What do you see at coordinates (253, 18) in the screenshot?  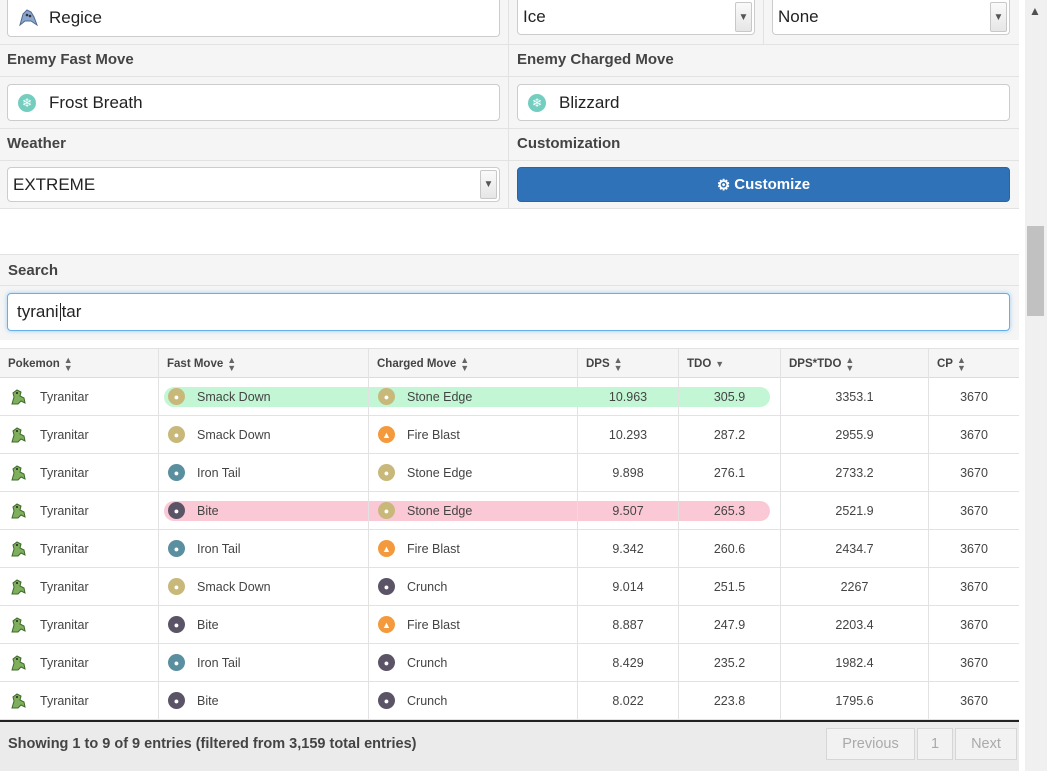 I see `pokemon-field: Regice` at bounding box center [253, 18].